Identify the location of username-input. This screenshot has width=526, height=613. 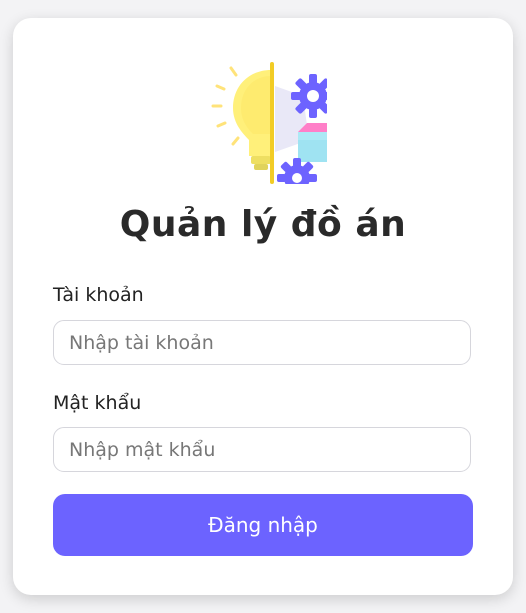
(262, 342).